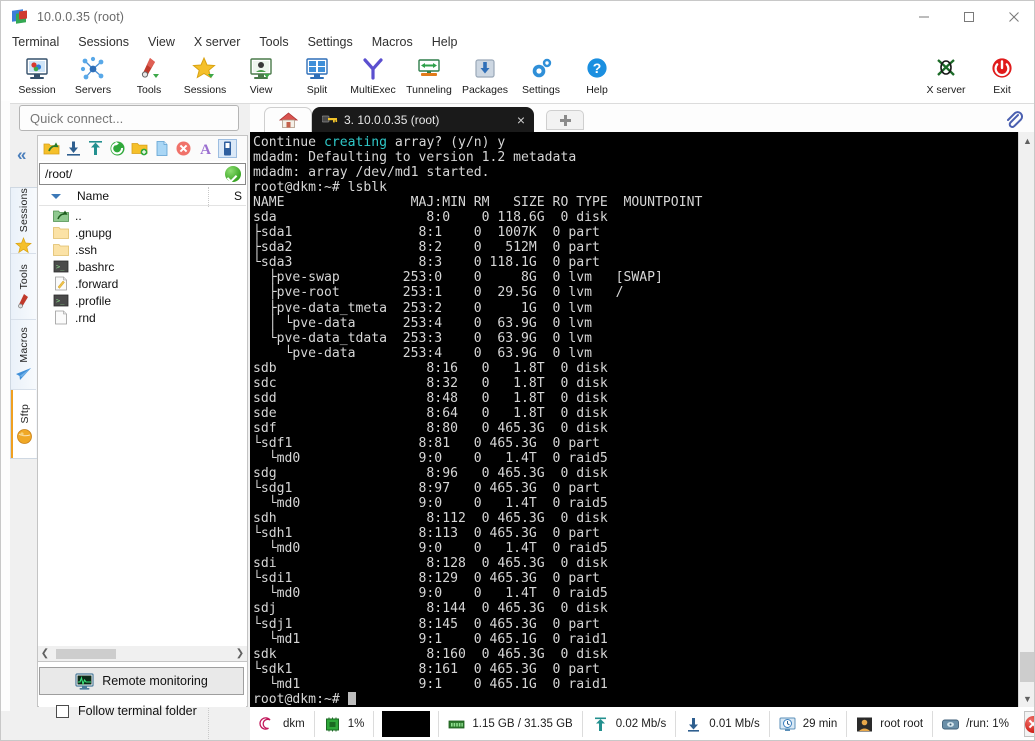 The width and height of the screenshot is (1035, 741). I want to click on toolbar-tunneling-button: Tunneling, so click(429, 78).